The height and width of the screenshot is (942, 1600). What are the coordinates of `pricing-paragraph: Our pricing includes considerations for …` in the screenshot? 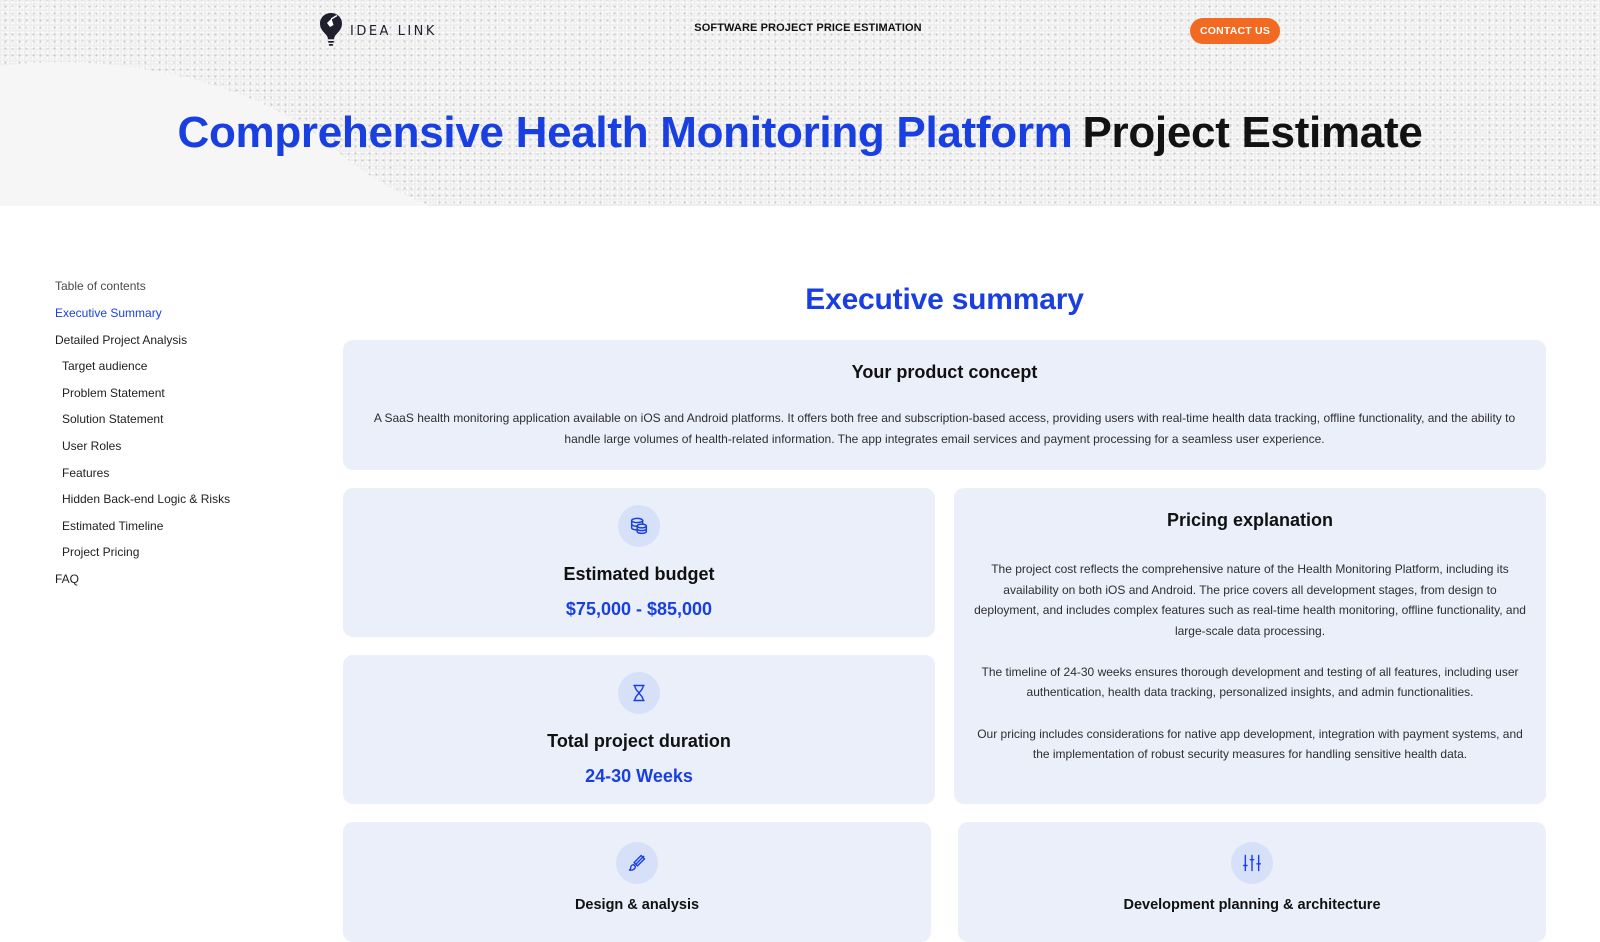 It's located at (1250, 744).